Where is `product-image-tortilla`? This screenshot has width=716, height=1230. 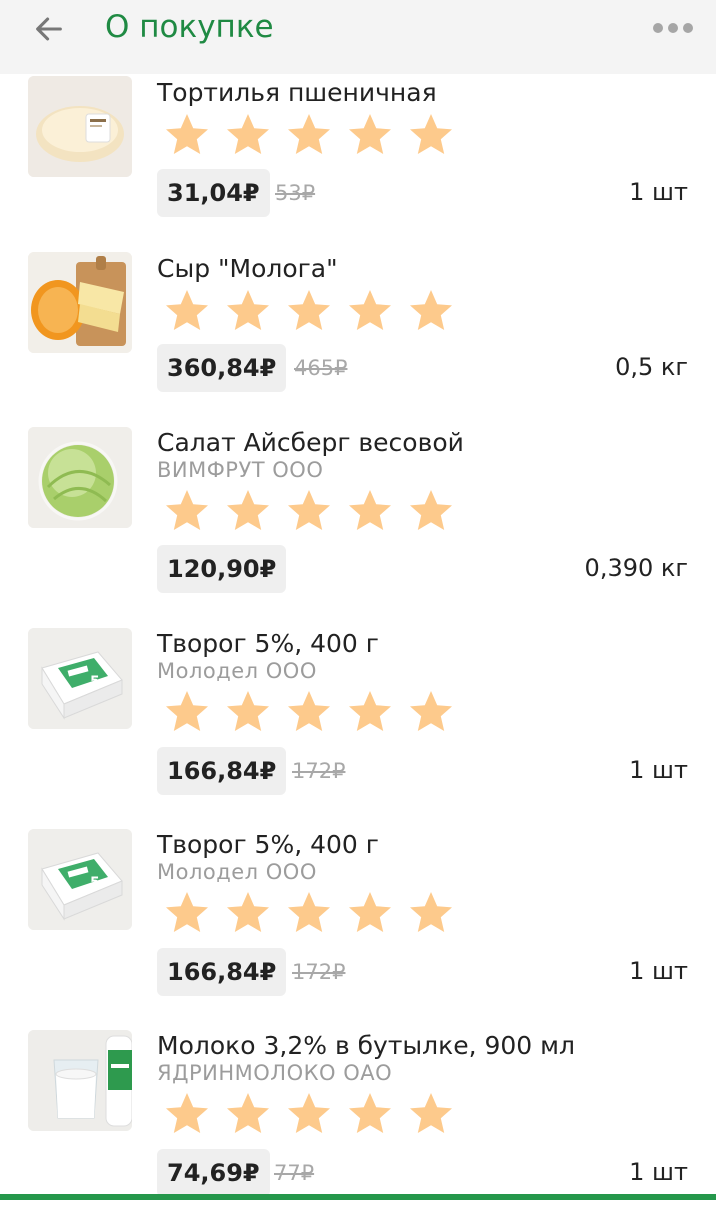 product-image-tortilla is located at coordinates (80, 126).